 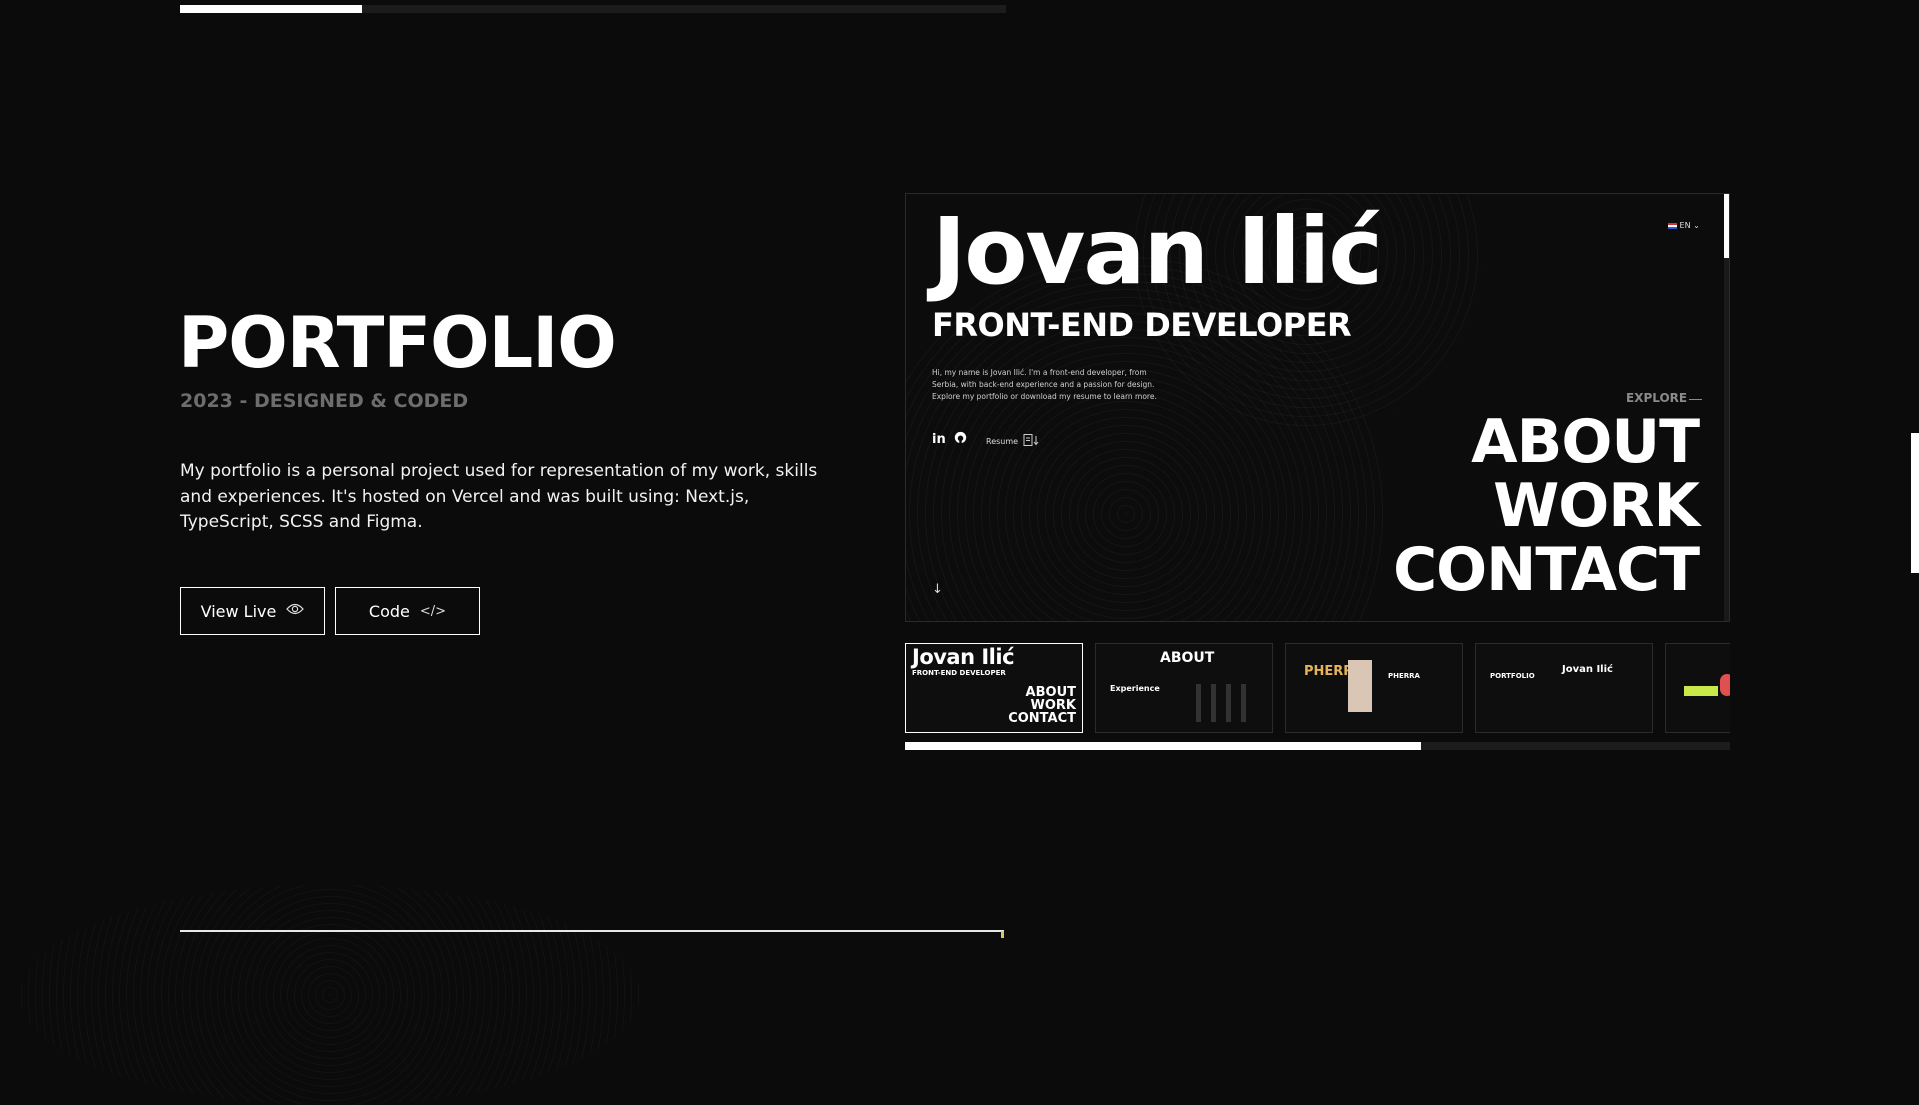 I want to click on chevron-down-icon: ⌄, so click(x=1696, y=225).